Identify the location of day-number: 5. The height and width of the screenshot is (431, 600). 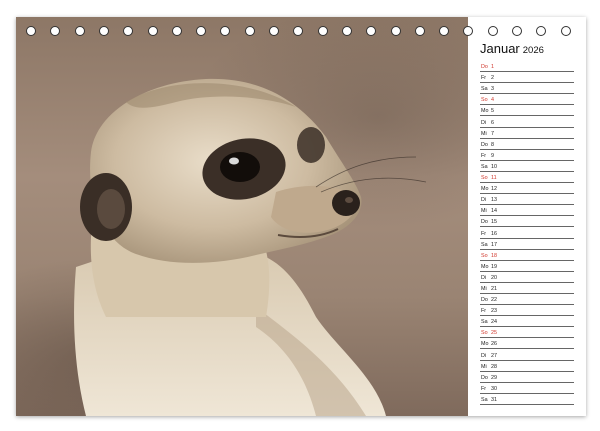
(492, 111).